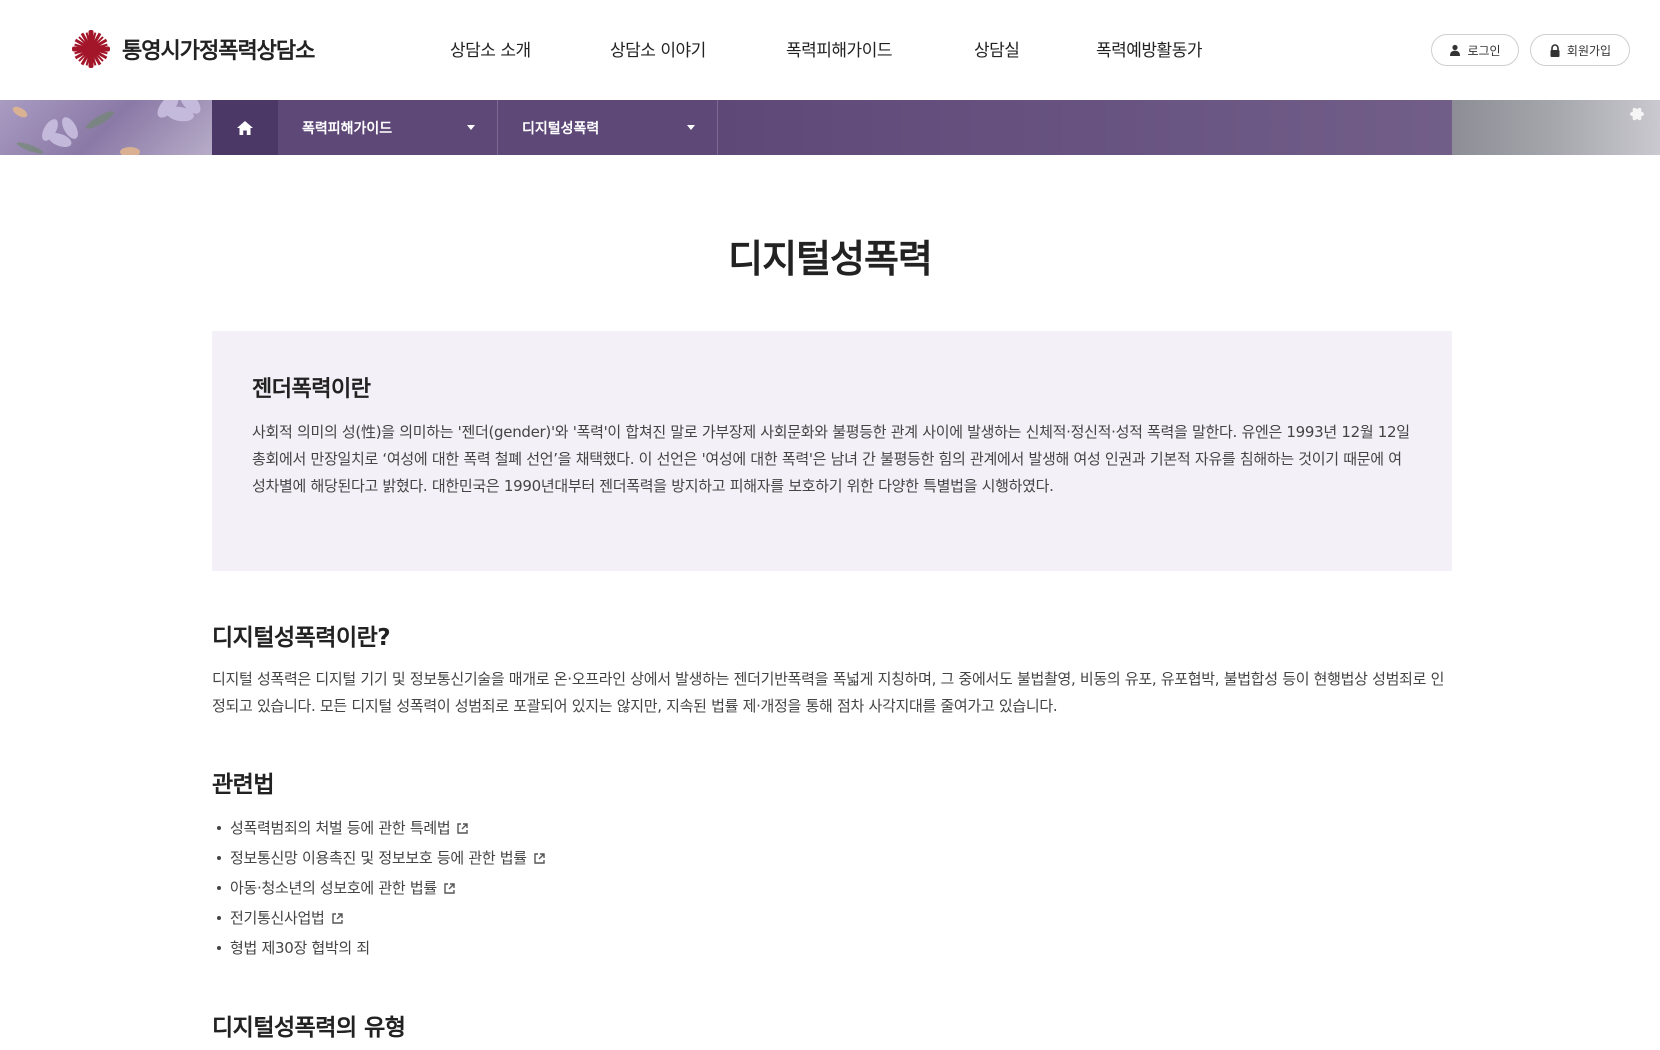  Describe the element at coordinates (333, 888) in the screenshot. I see `law-link: 아동·청소년의 성보호에 관한 법률` at that location.